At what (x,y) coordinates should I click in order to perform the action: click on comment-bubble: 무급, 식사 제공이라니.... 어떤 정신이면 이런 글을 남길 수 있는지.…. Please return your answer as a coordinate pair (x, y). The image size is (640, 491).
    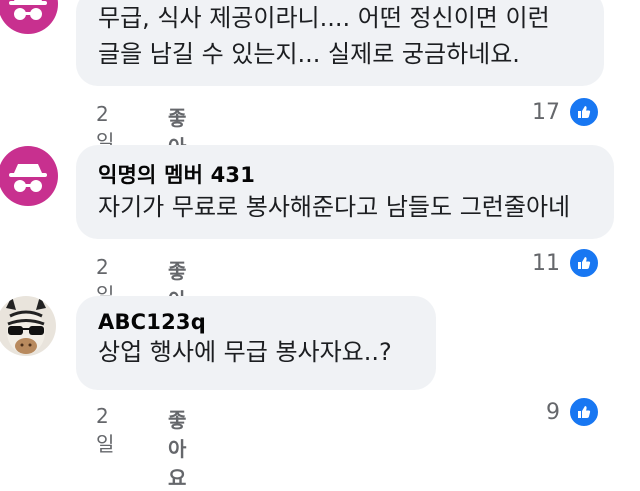
    Looking at the image, I should click on (340, 43).